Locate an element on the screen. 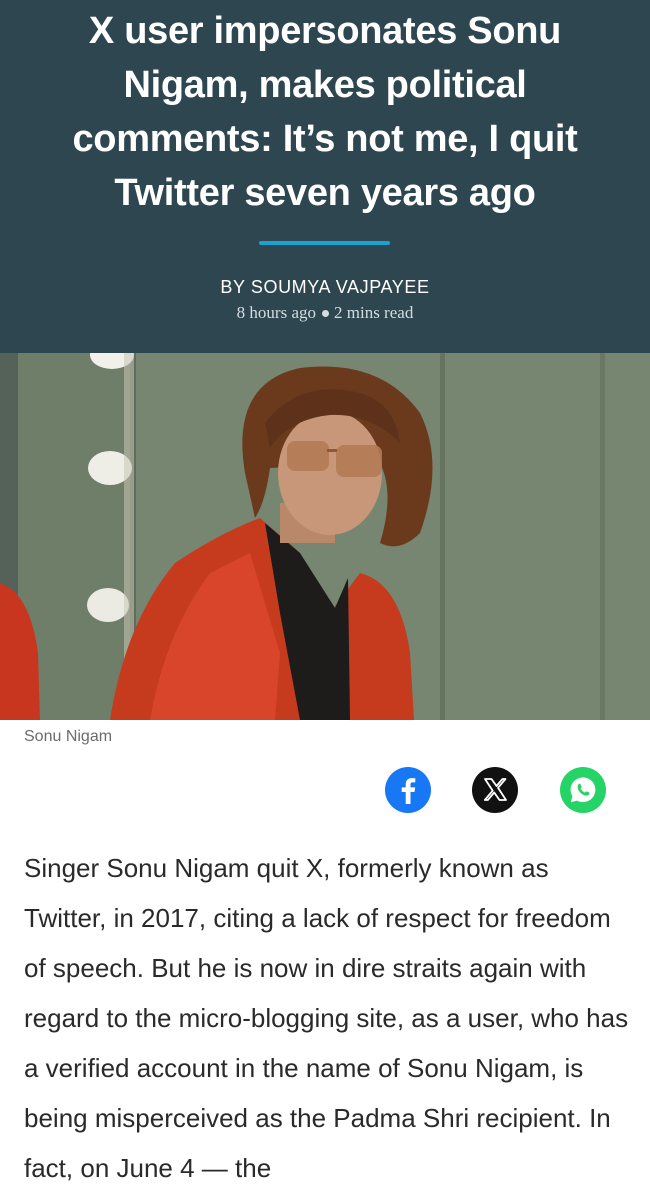 This screenshot has width=650, height=1200. posted-time: 8 hours ago is located at coordinates (276, 312).